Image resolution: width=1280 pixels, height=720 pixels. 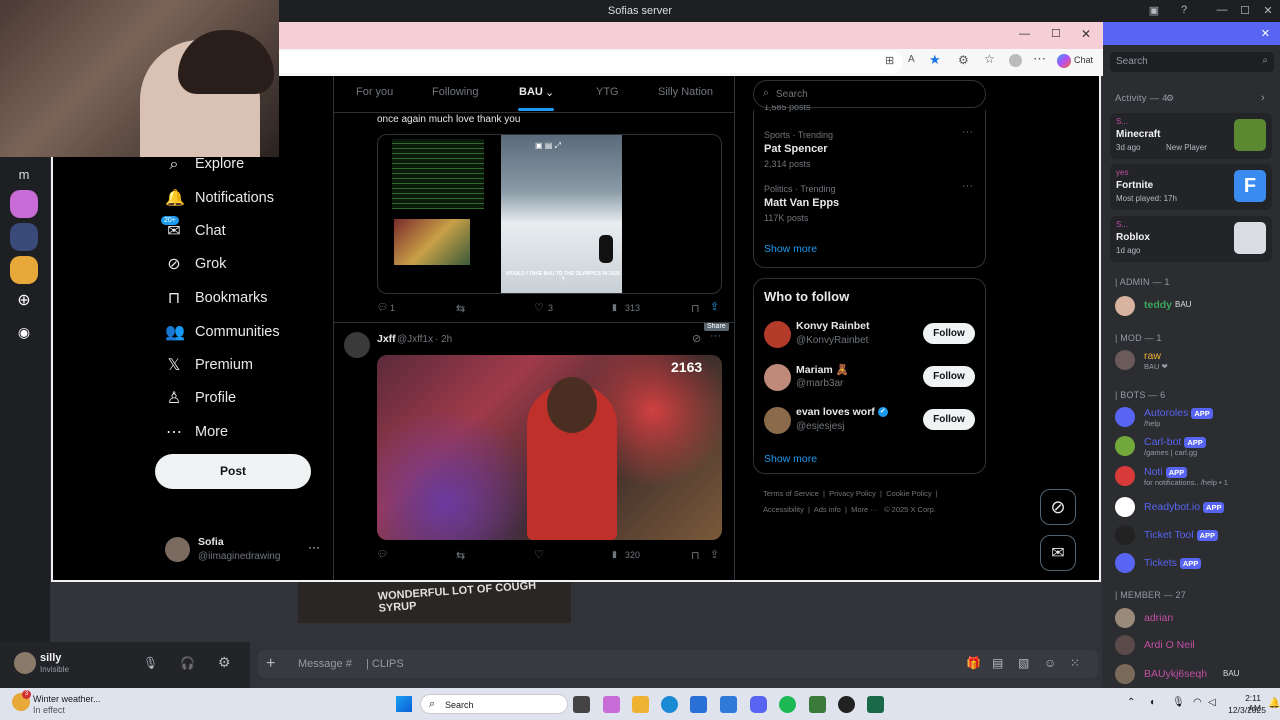 I want to click on favorites-icon: ☆, so click(x=989, y=59).